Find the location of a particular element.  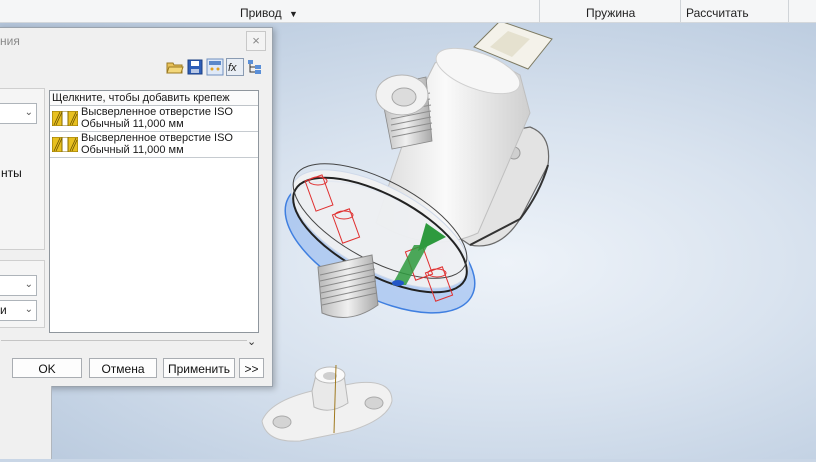

ribbon-group-drive-label: Привод is located at coordinates (261, 13).